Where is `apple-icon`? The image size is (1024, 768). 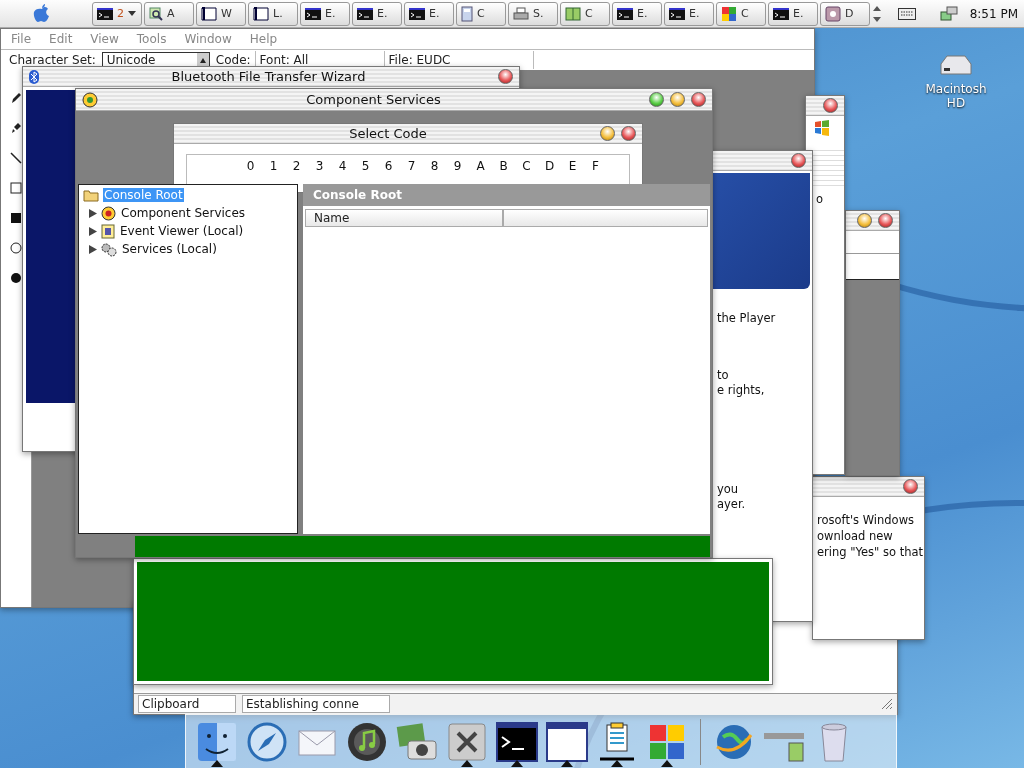 apple-icon is located at coordinates (42, 14).